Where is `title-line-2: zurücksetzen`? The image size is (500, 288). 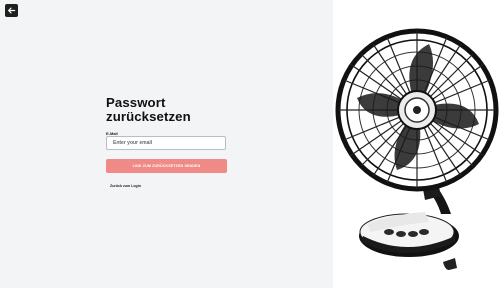 title-line-2: zurücksetzen is located at coordinates (148, 116).